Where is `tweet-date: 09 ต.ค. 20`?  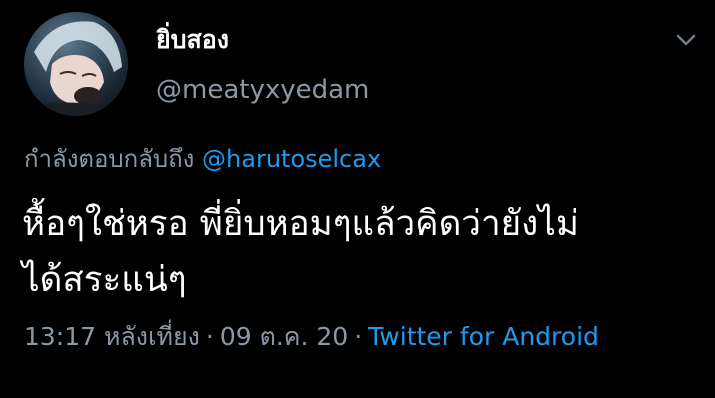 tweet-date: 09 ต.ค. 20 is located at coordinates (284, 336).